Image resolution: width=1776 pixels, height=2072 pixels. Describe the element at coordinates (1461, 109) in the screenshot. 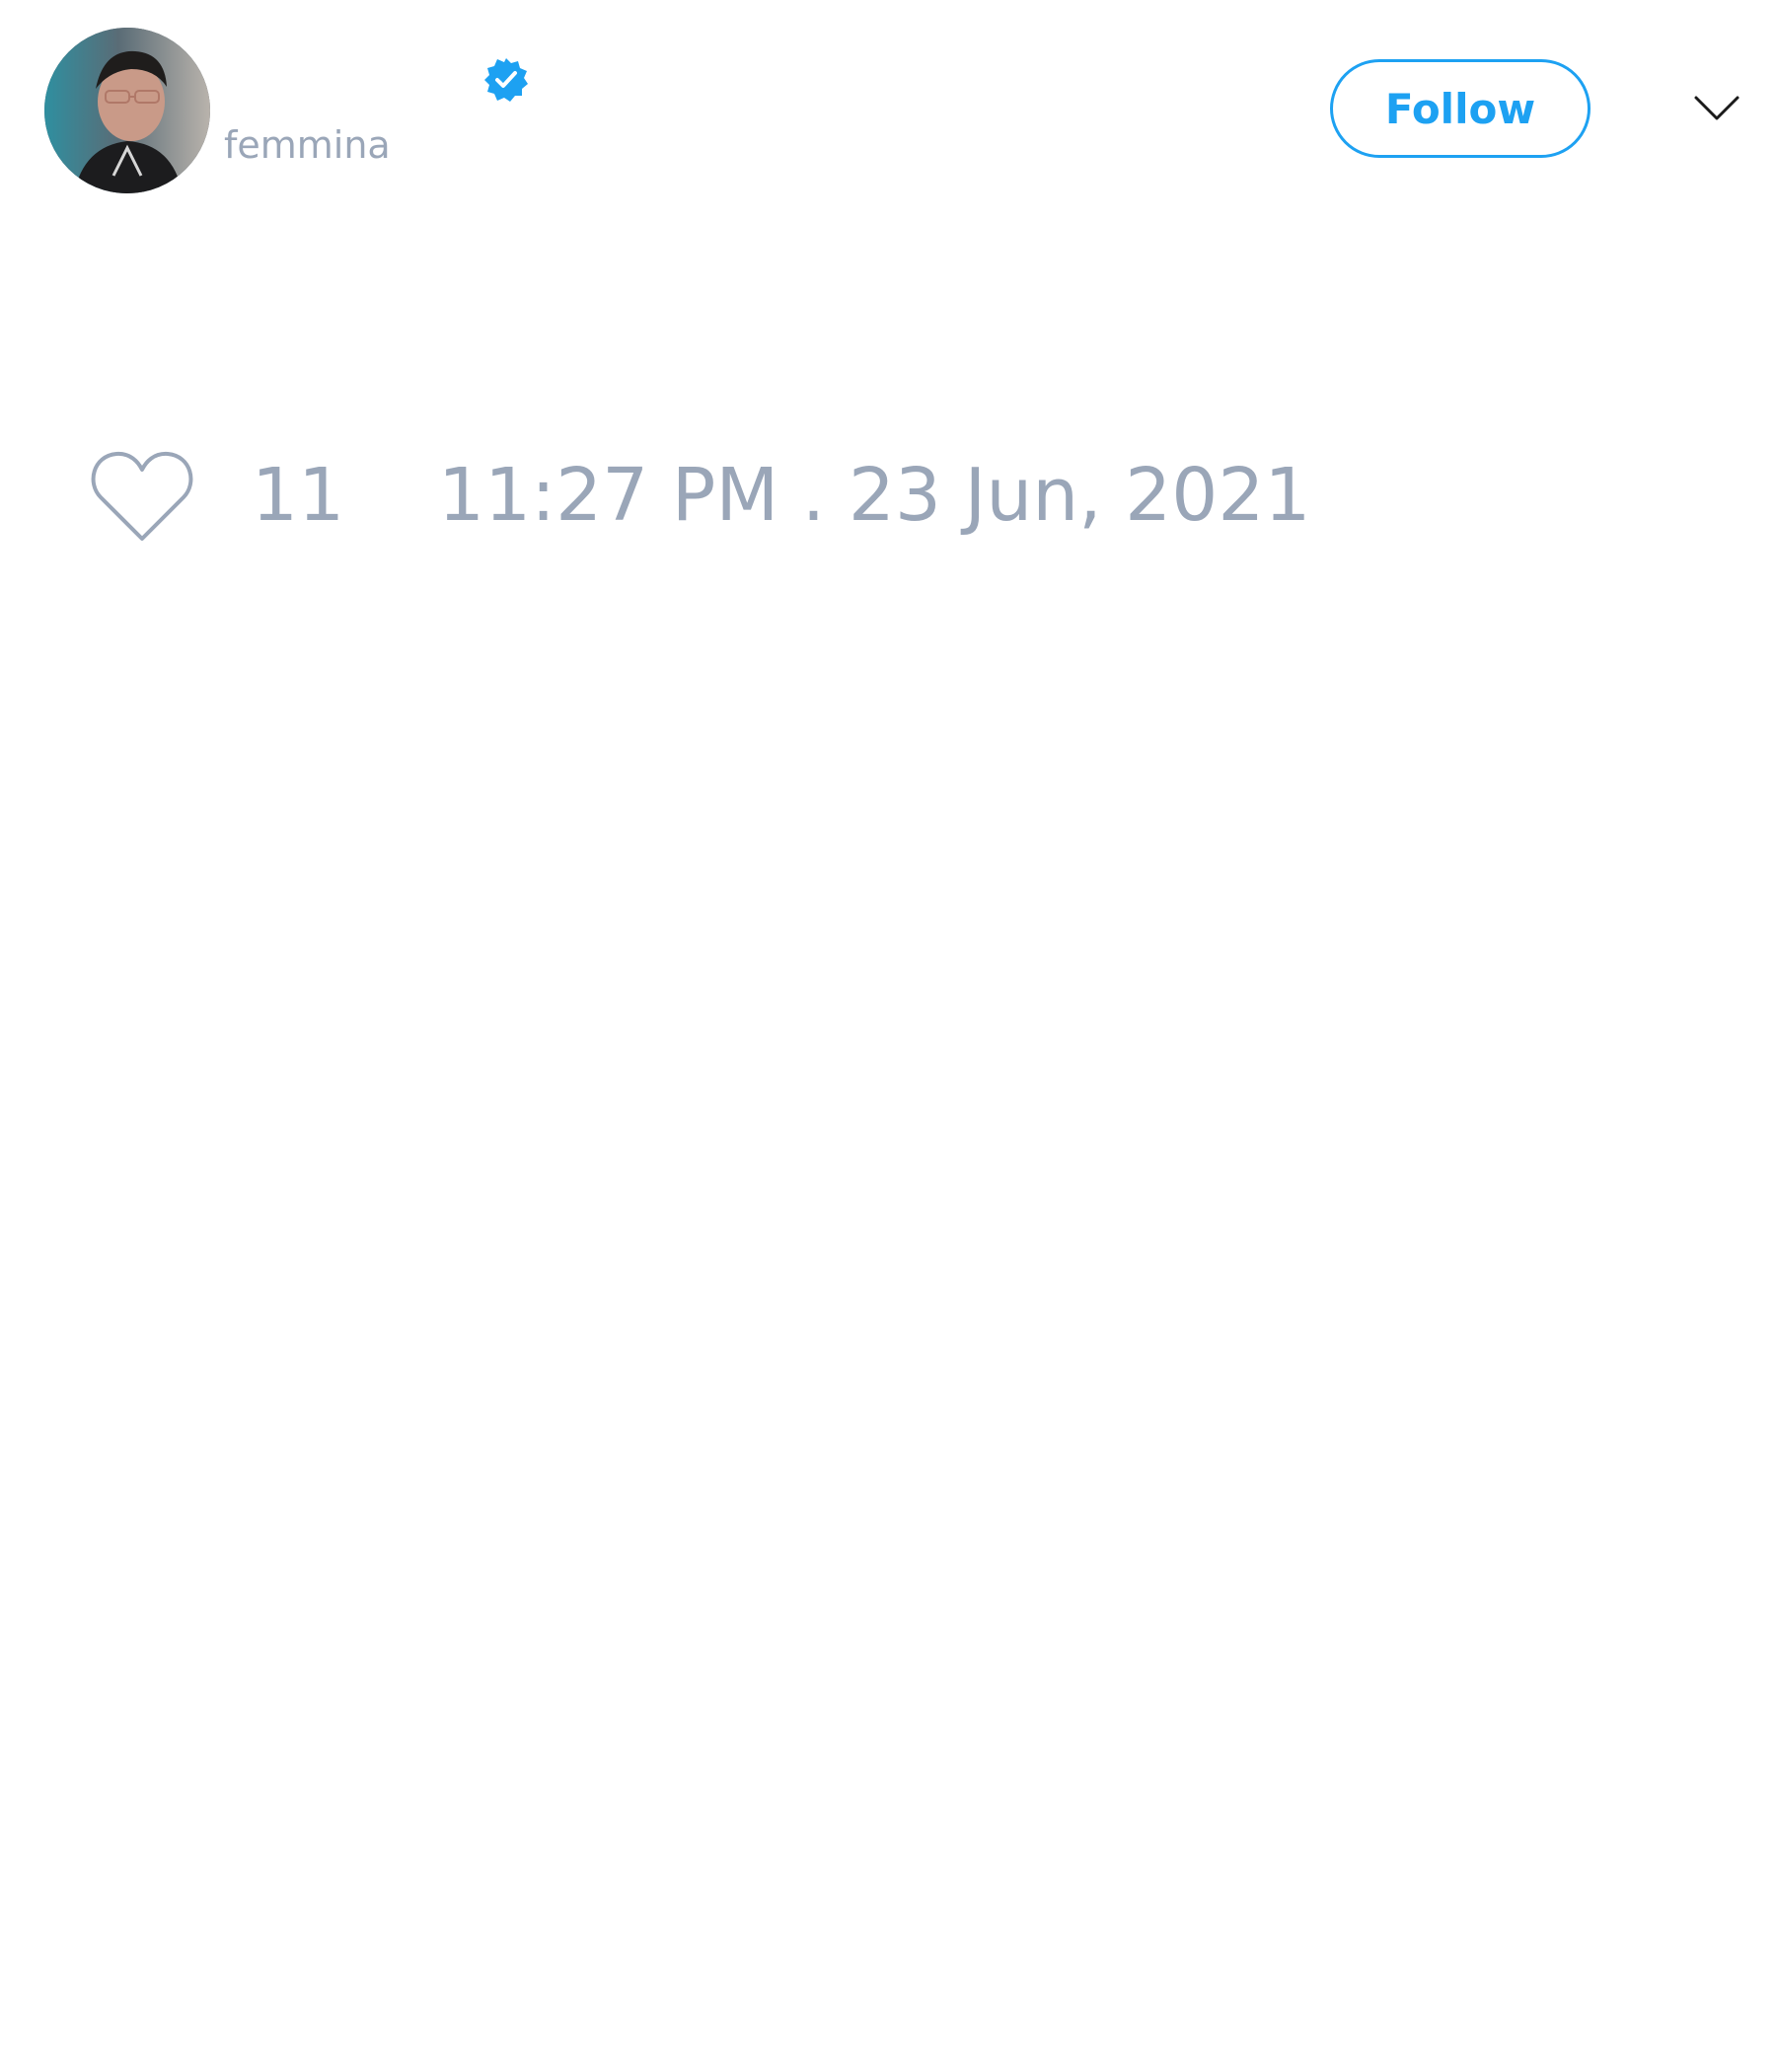

I see `follow-button: Follow` at that location.